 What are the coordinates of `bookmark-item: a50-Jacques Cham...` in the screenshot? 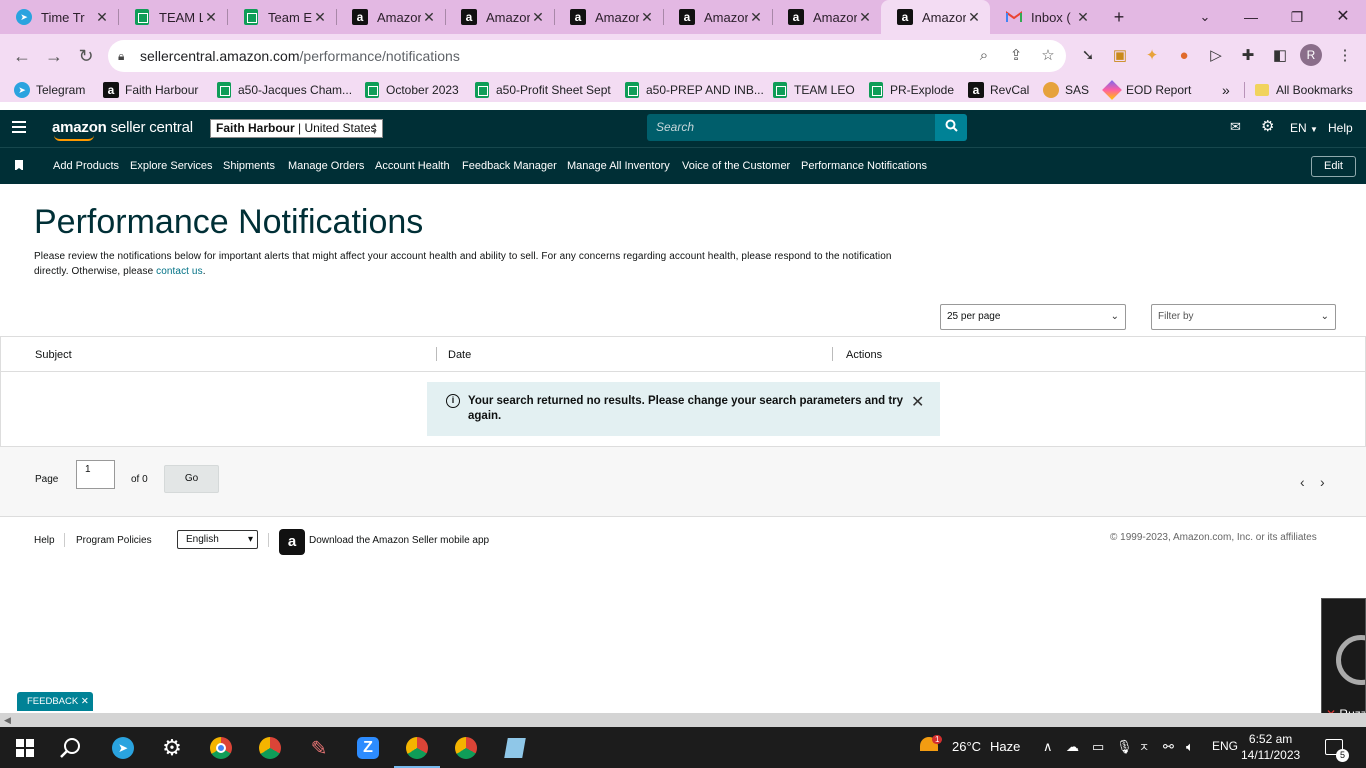 It's located at (284, 90).